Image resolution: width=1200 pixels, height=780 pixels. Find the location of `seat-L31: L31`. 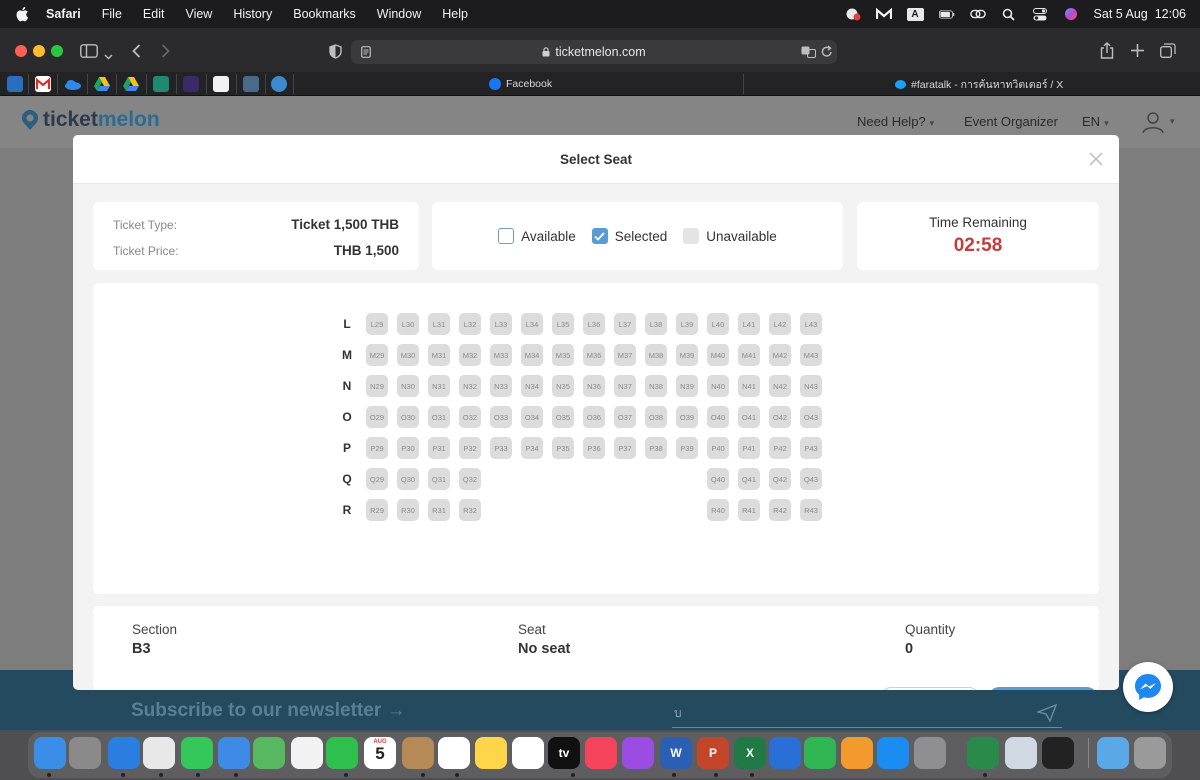

seat-L31: L31 is located at coordinates (439, 324).